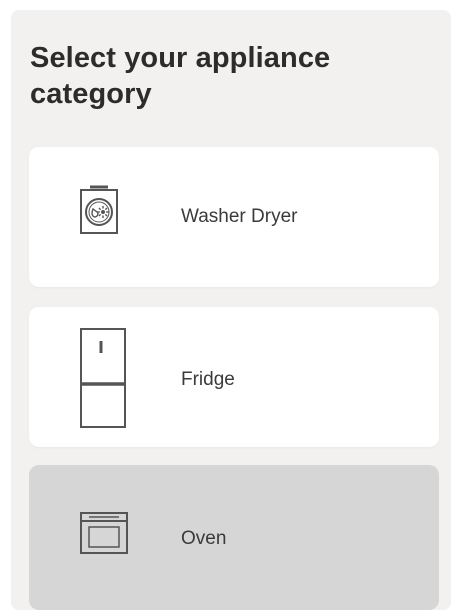 The height and width of the screenshot is (610, 452). What do you see at coordinates (230, 76) in the screenshot?
I see `page-title: Select your appliance category` at bounding box center [230, 76].